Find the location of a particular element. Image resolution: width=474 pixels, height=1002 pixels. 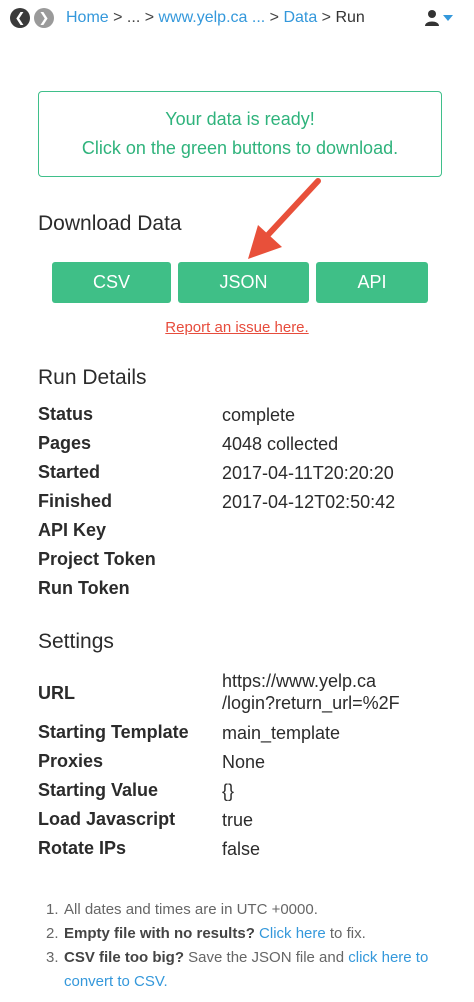

starting-template-label: Starting Template is located at coordinates (113, 732).